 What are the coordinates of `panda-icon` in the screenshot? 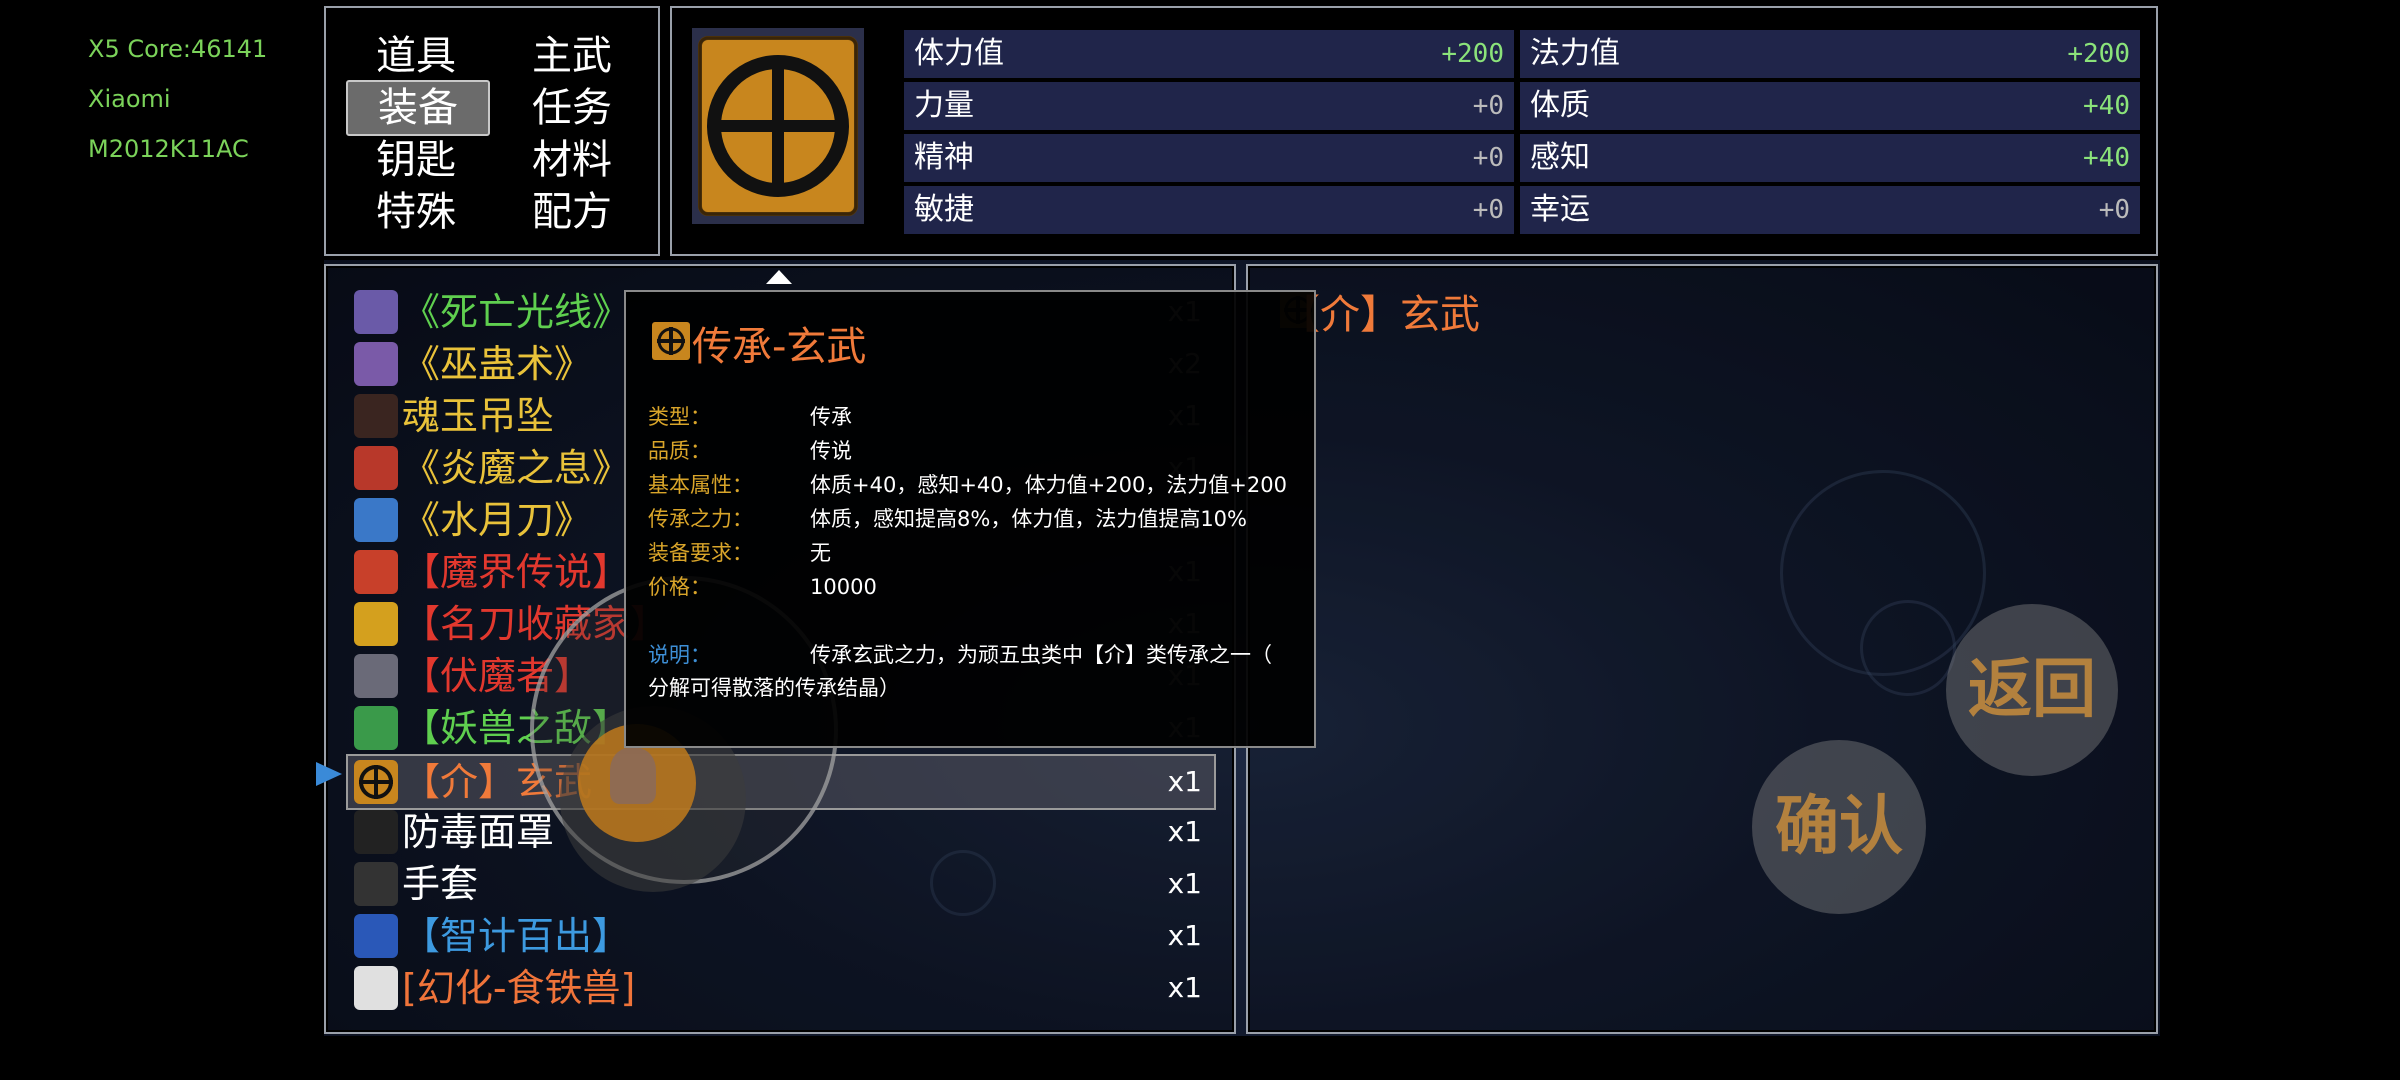 It's located at (376, 988).